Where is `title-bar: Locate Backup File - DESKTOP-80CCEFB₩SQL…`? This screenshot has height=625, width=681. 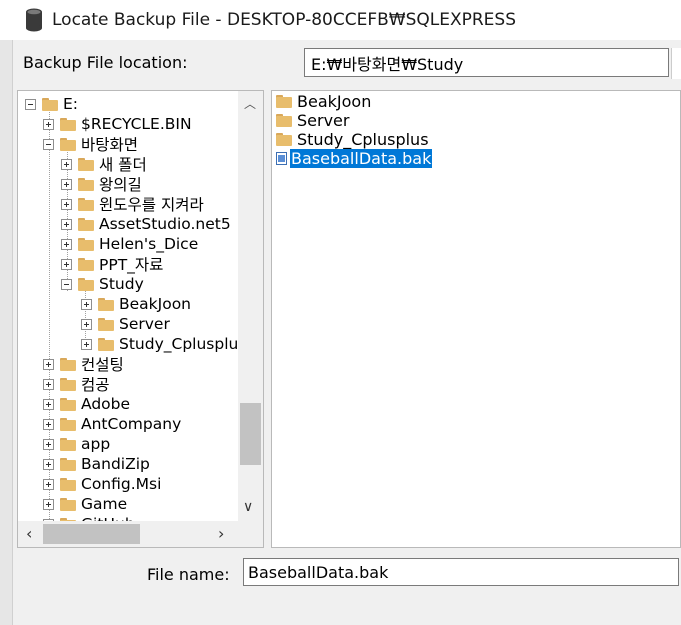
title-bar: Locate Backup File - DESKTOP-80CCEFB₩SQL… is located at coordinates (340, 20).